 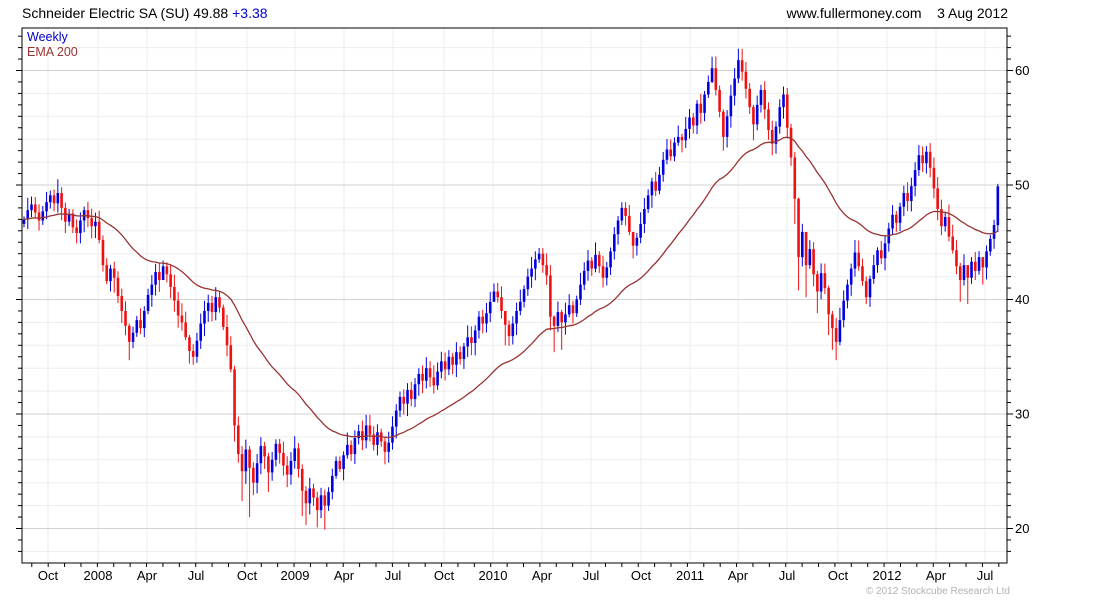 What do you see at coordinates (211, 13) in the screenshot?
I see `last-price: 49.88` at bounding box center [211, 13].